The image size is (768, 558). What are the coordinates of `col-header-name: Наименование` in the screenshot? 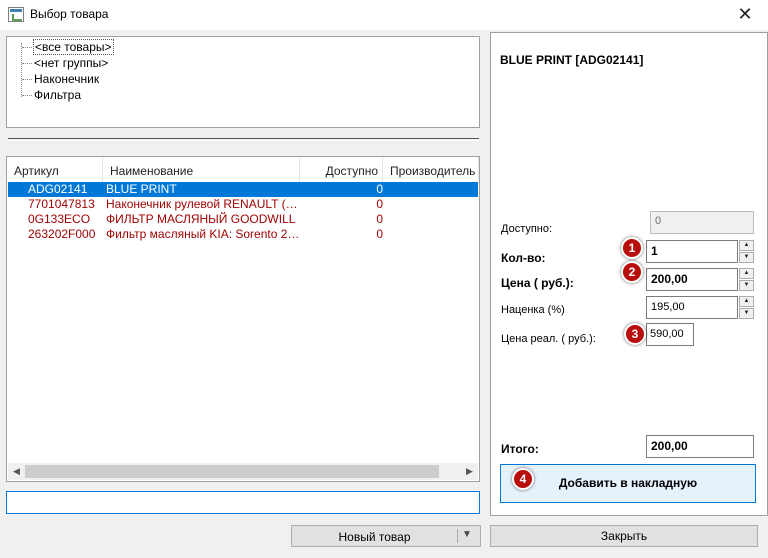 It's located at (201, 170).